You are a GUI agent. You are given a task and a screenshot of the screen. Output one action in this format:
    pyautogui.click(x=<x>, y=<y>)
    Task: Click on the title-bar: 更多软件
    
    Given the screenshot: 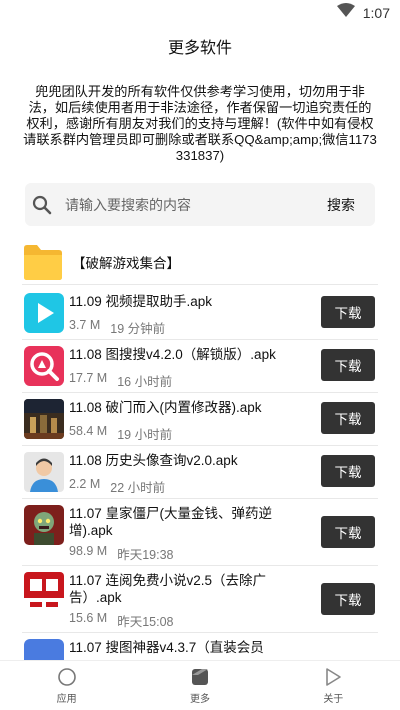 What is the action you would take?
    pyautogui.click(x=200, y=46)
    